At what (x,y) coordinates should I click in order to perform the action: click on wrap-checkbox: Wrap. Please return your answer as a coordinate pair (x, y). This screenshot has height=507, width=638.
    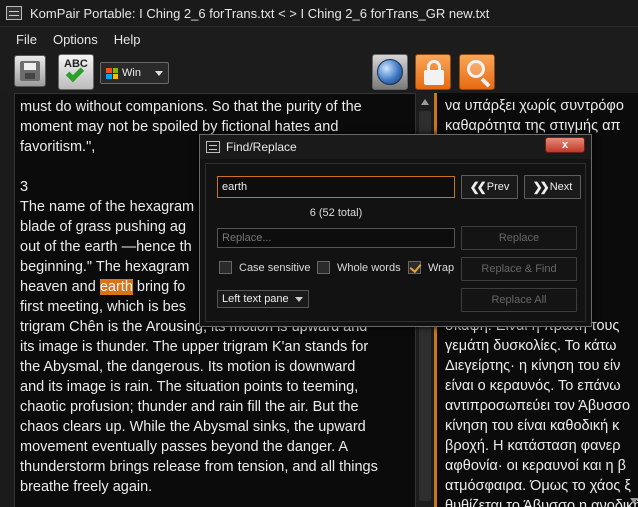
    Looking at the image, I should click on (431, 267).